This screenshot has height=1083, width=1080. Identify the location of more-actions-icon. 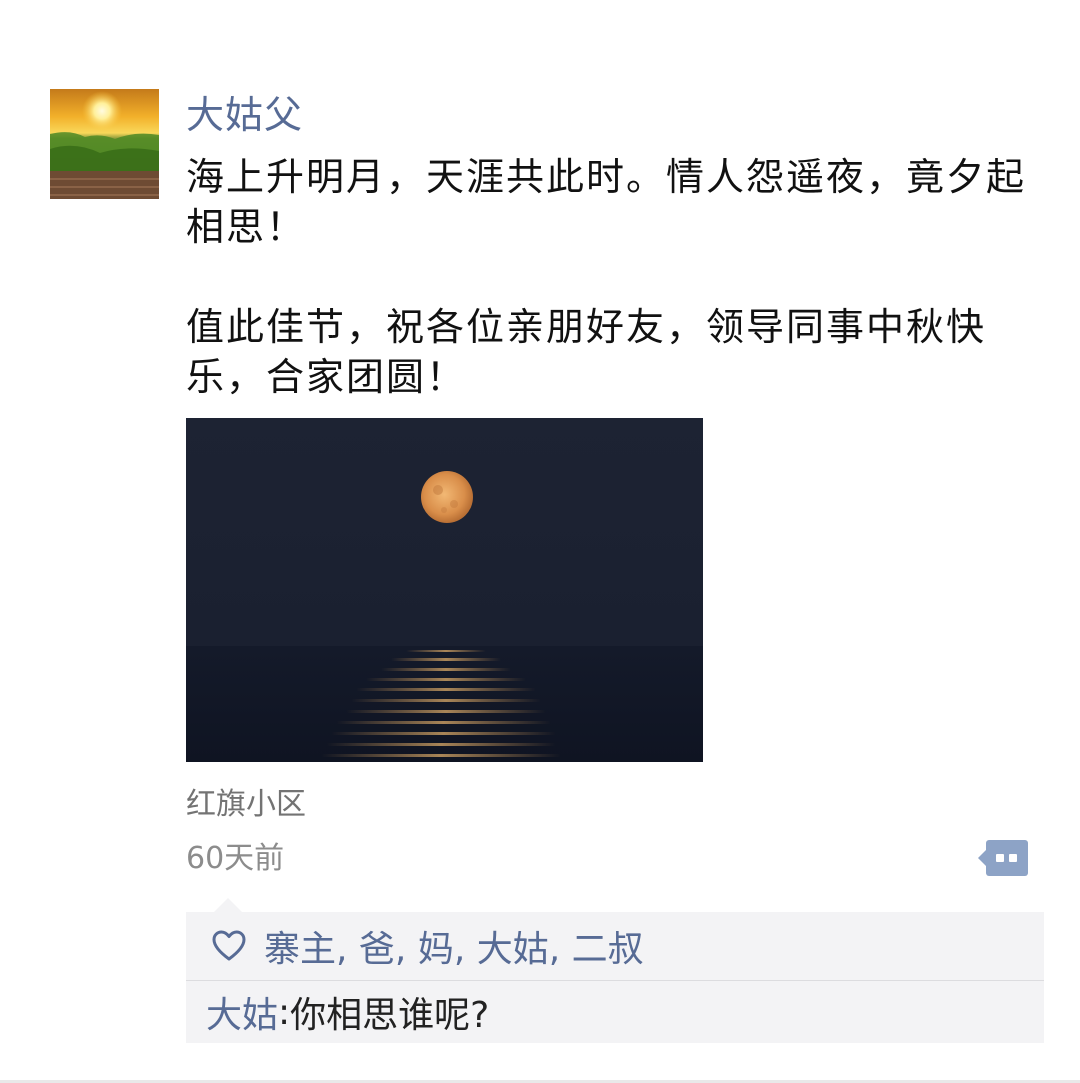
(1003, 858).